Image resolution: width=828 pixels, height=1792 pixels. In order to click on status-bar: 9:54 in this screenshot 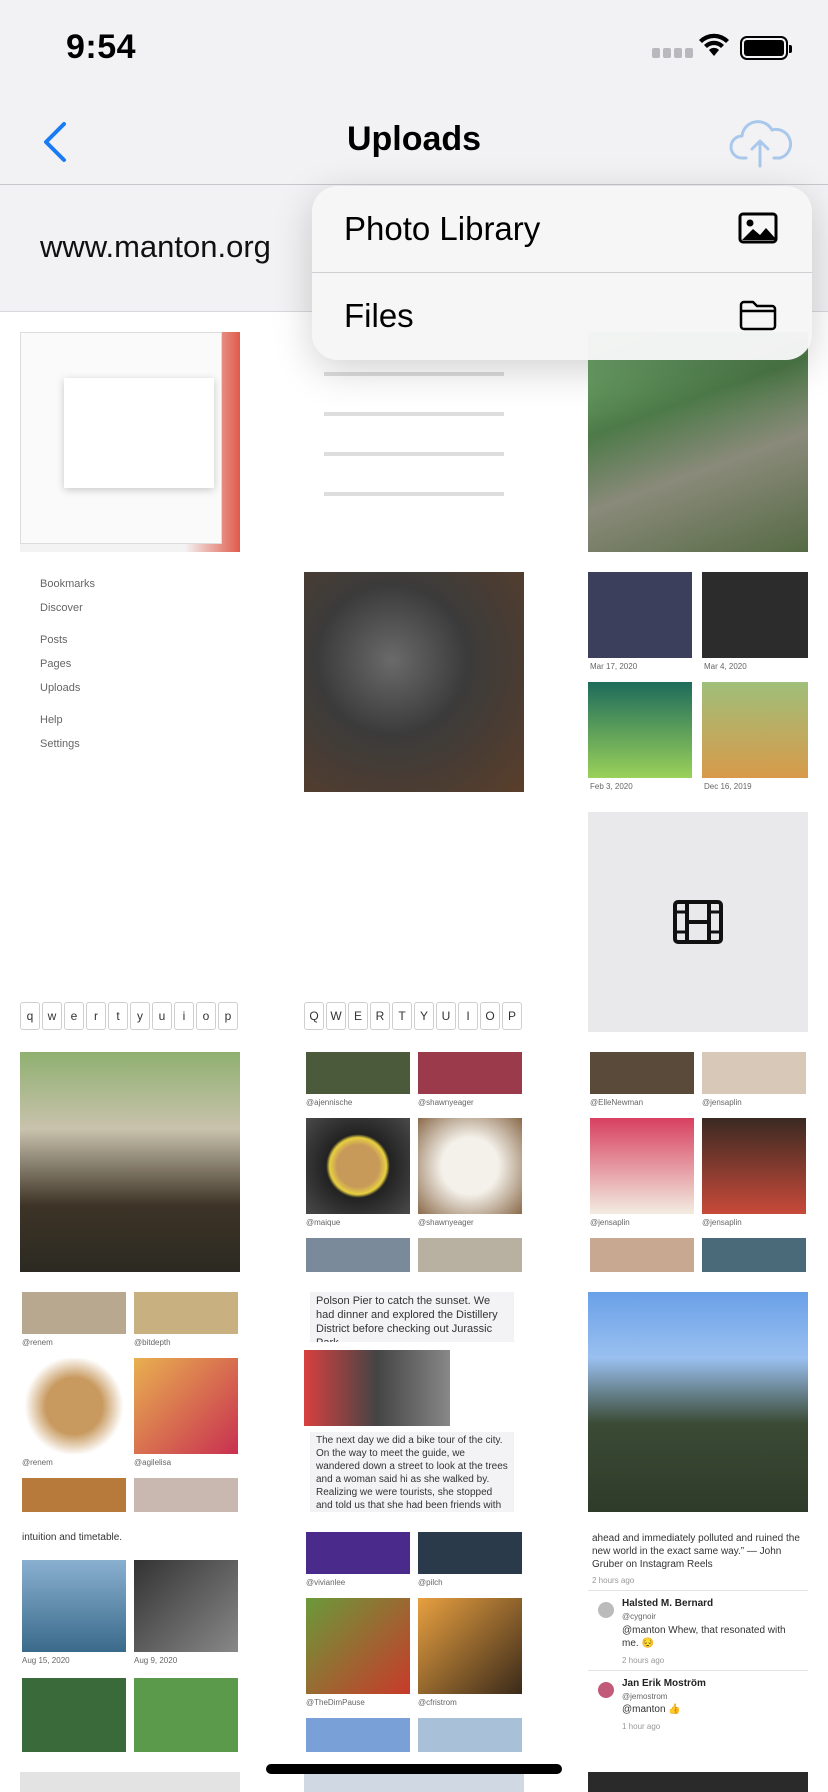, I will do `click(414, 50)`.